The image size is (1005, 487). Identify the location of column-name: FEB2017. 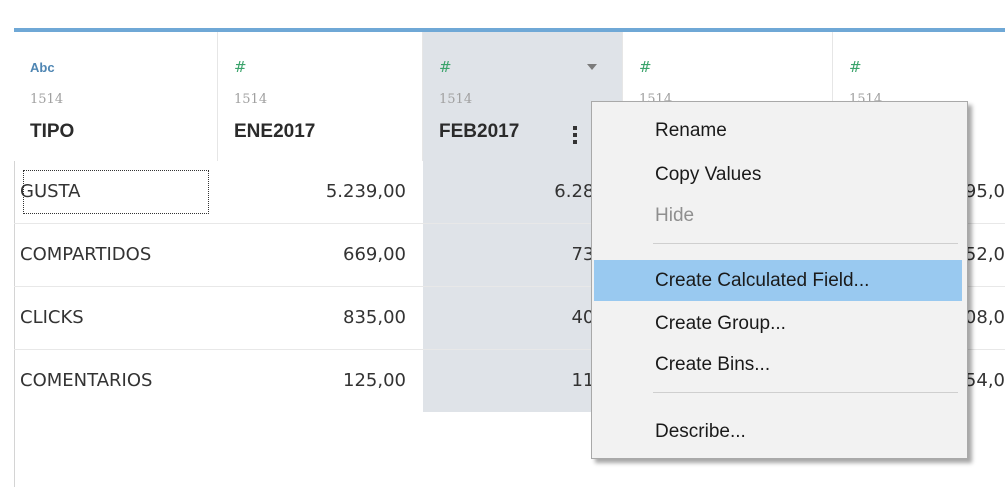
(479, 131).